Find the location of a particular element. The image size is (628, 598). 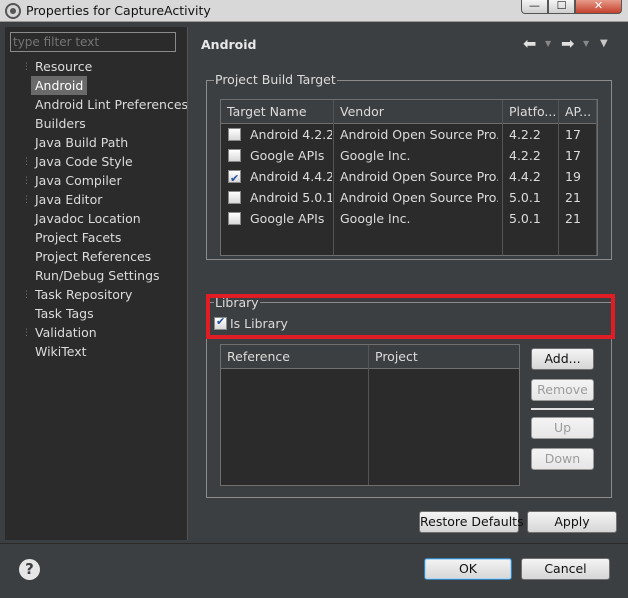

forward-arrow-icon: ➡ is located at coordinates (567, 43).